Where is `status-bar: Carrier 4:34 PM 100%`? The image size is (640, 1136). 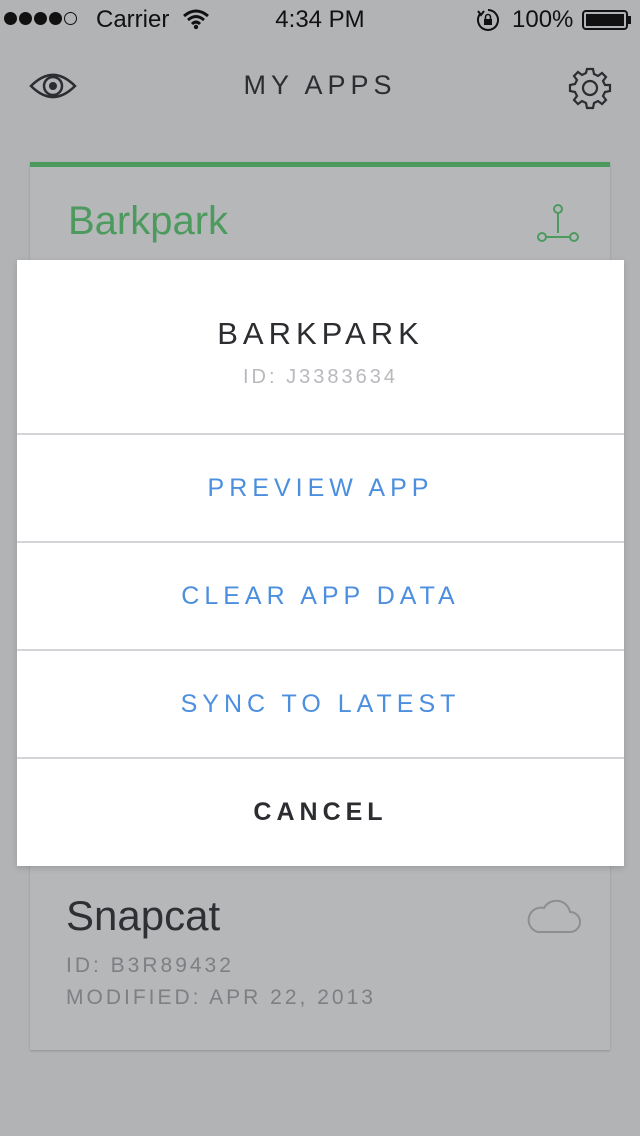
status-bar: Carrier 4:34 PM 100% is located at coordinates (320, 20).